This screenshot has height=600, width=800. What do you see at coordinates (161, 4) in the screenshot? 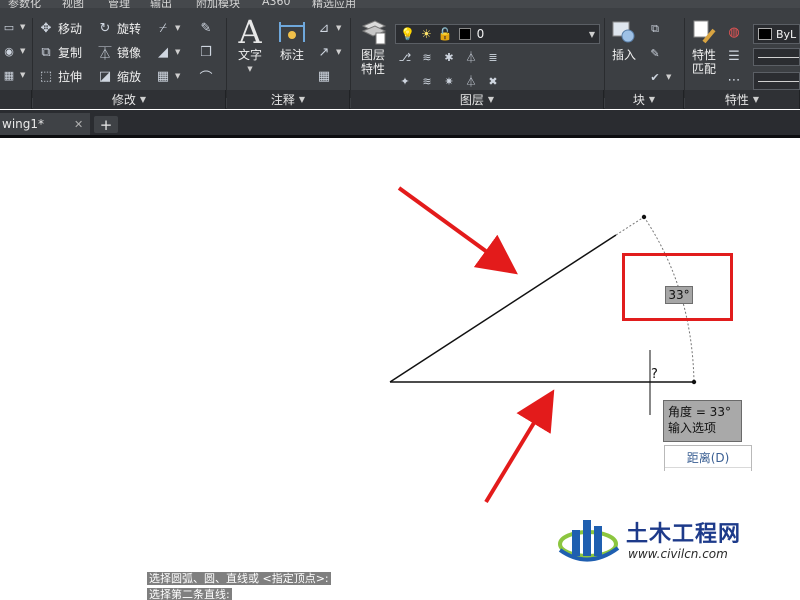
I see `menu-output: 输出` at bounding box center [161, 4].